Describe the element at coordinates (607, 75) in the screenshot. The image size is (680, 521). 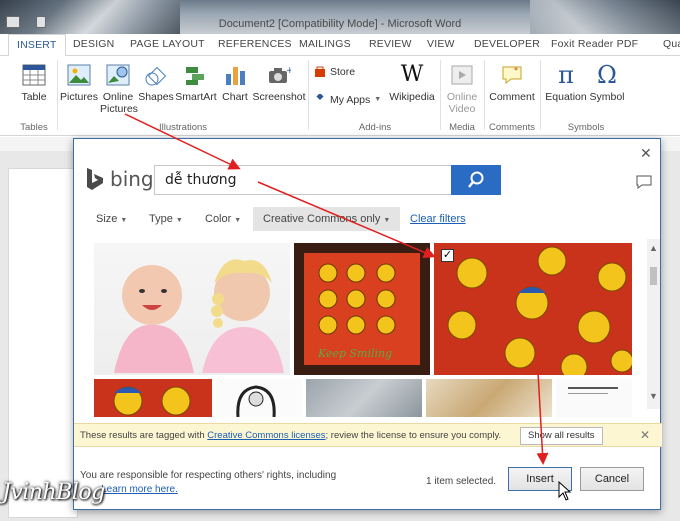
I see `omega-icon: Ω` at that location.